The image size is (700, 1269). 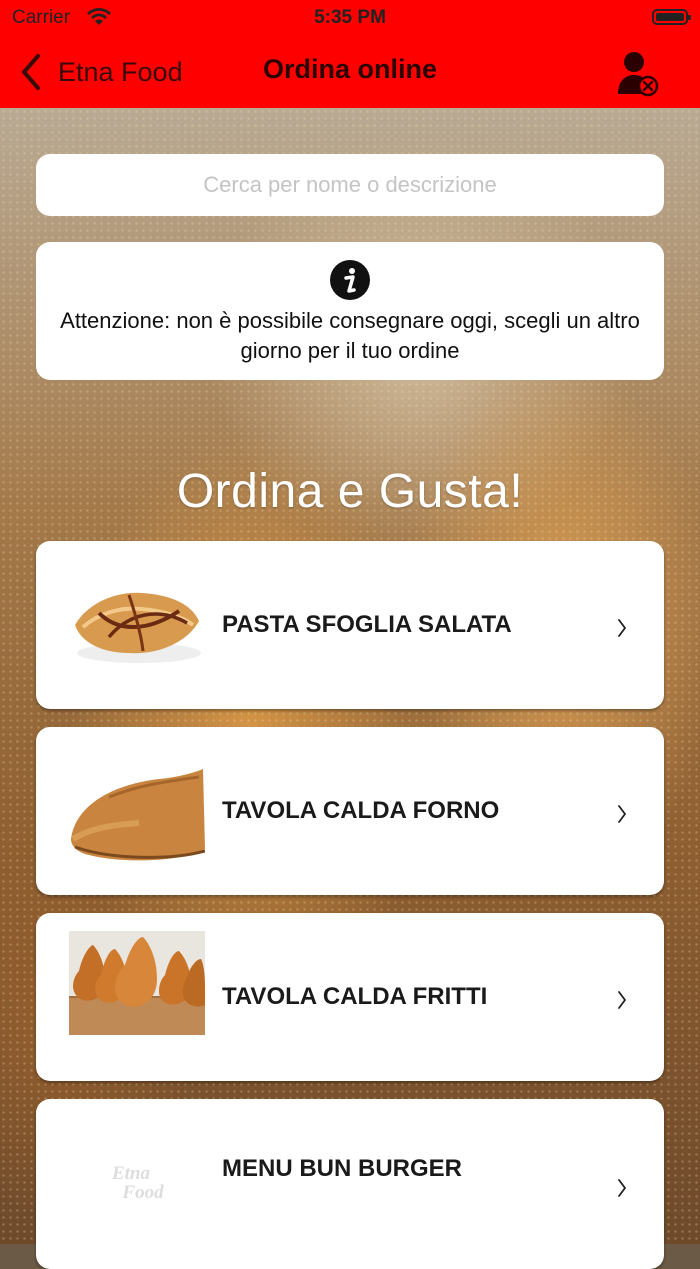 What do you see at coordinates (350, 280) in the screenshot?
I see `info-icon` at bounding box center [350, 280].